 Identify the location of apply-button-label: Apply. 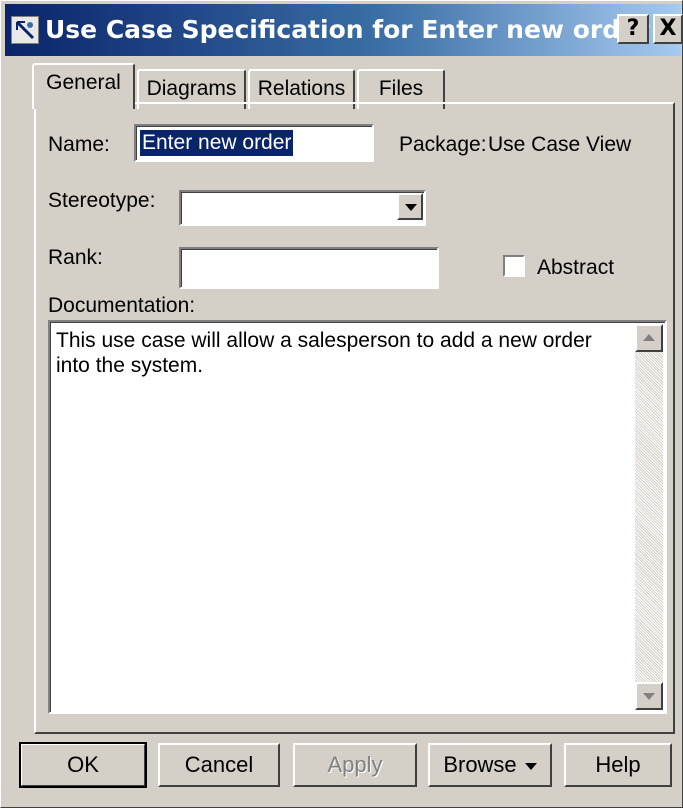
(355, 764).